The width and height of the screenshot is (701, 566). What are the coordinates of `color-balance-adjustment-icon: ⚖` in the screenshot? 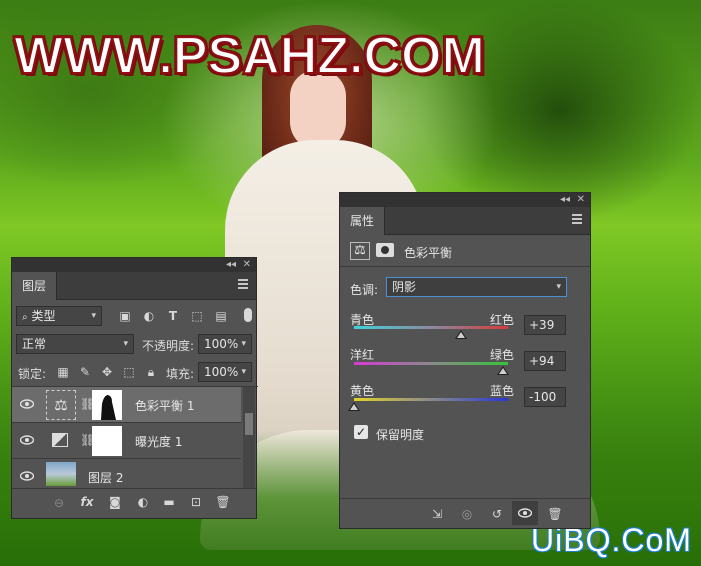 It's located at (61, 405).